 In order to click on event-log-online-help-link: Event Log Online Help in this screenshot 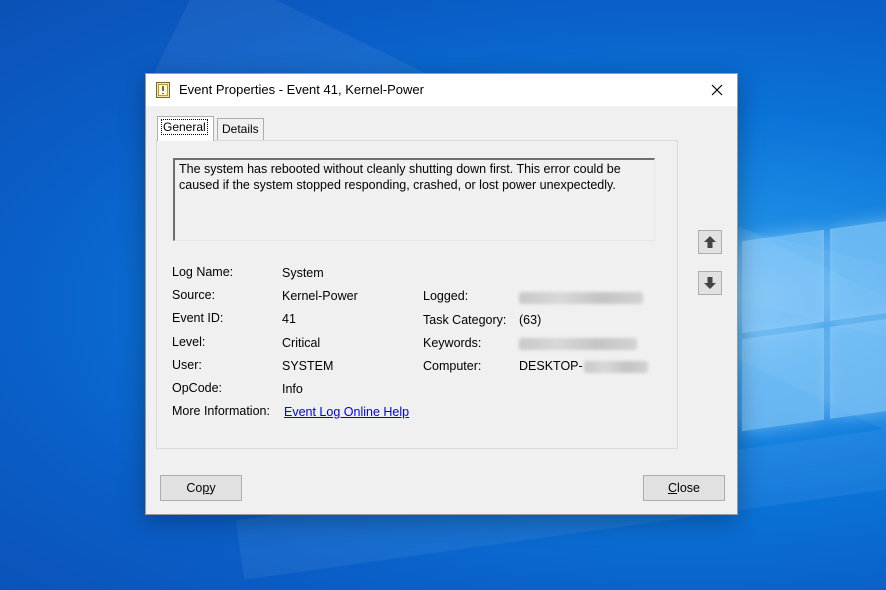, I will do `click(346, 412)`.